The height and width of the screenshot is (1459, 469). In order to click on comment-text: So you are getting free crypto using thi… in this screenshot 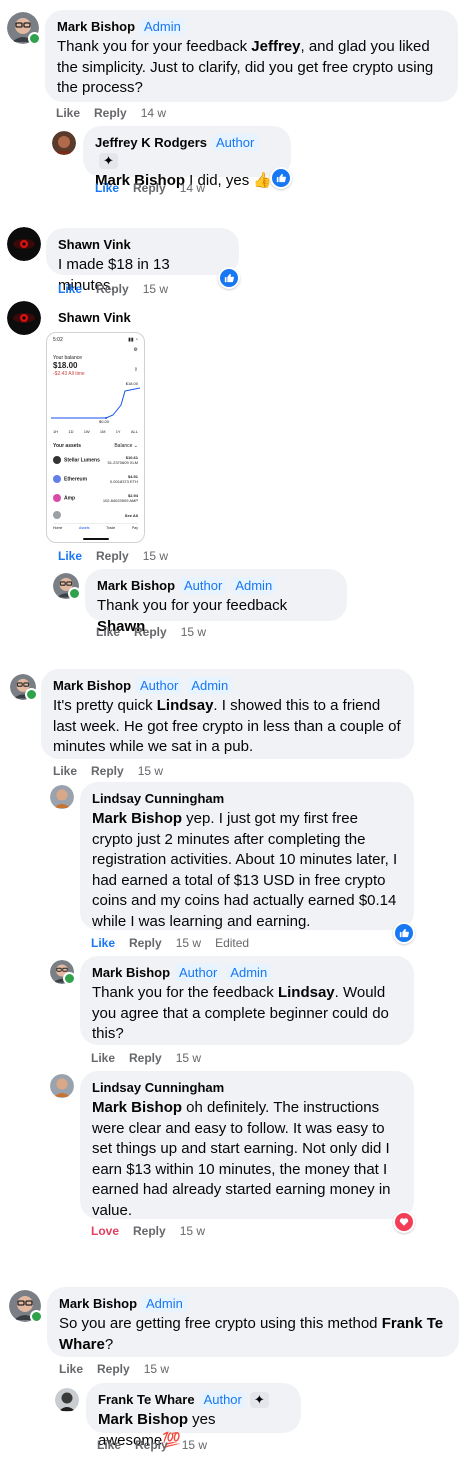, I will do `click(251, 1334)`.